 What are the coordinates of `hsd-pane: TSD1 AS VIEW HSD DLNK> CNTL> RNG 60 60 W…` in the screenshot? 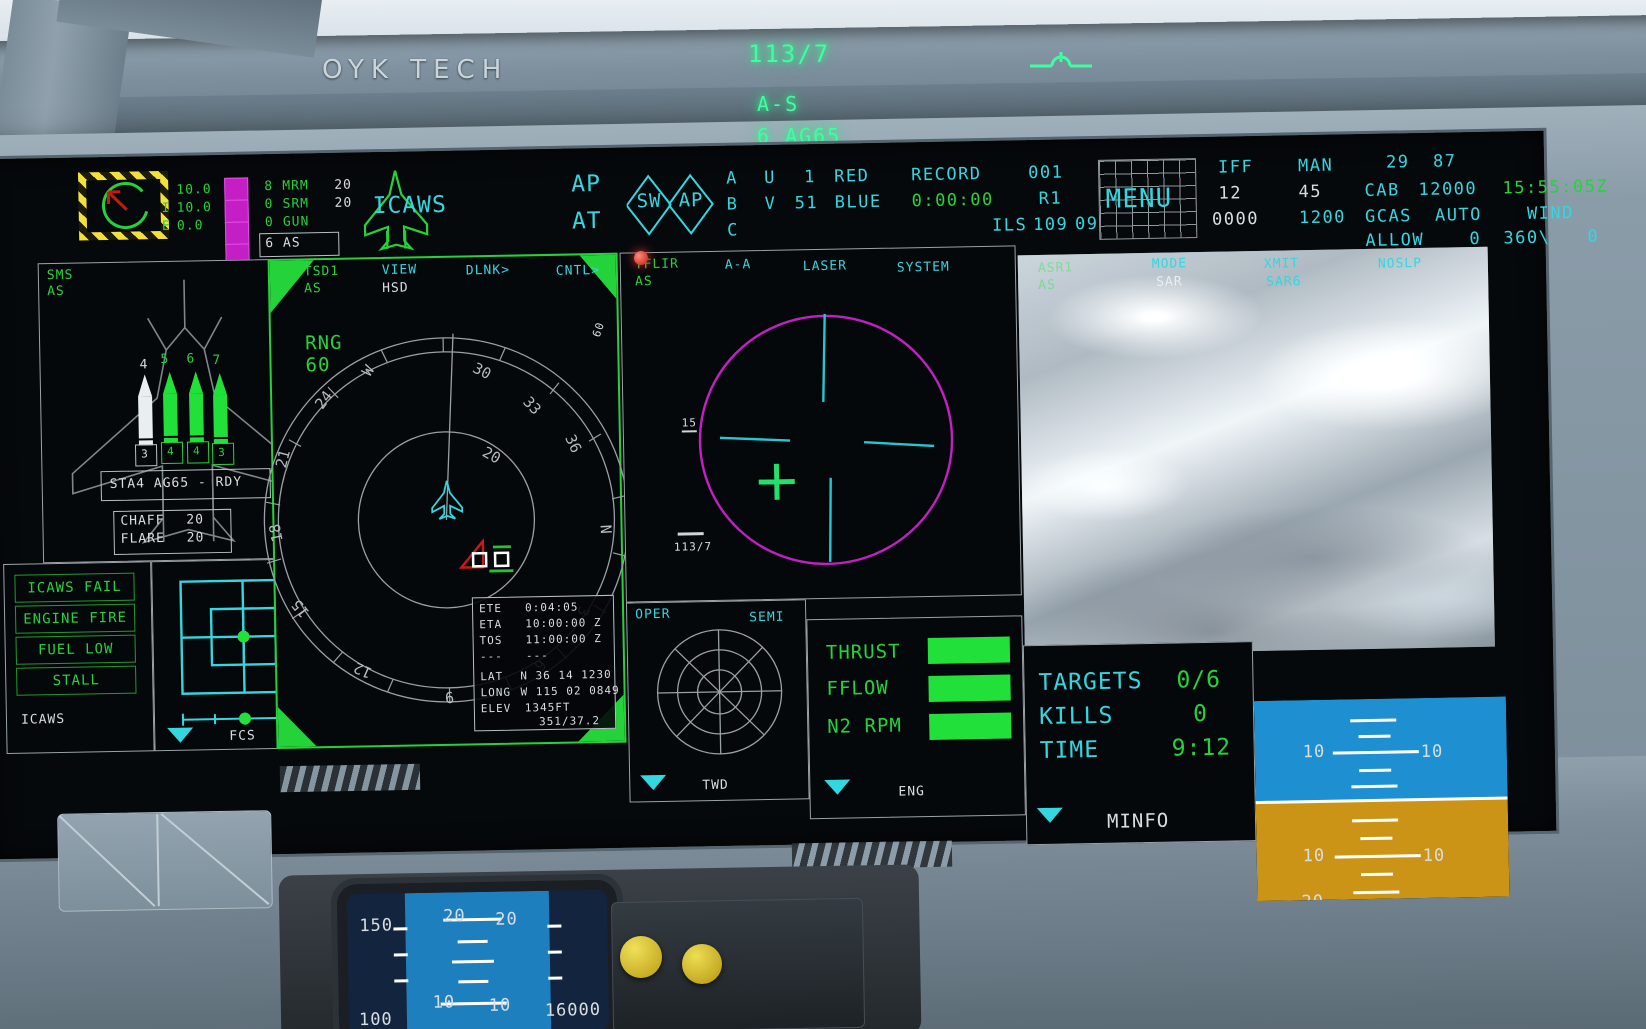 It's located at (446, 501).